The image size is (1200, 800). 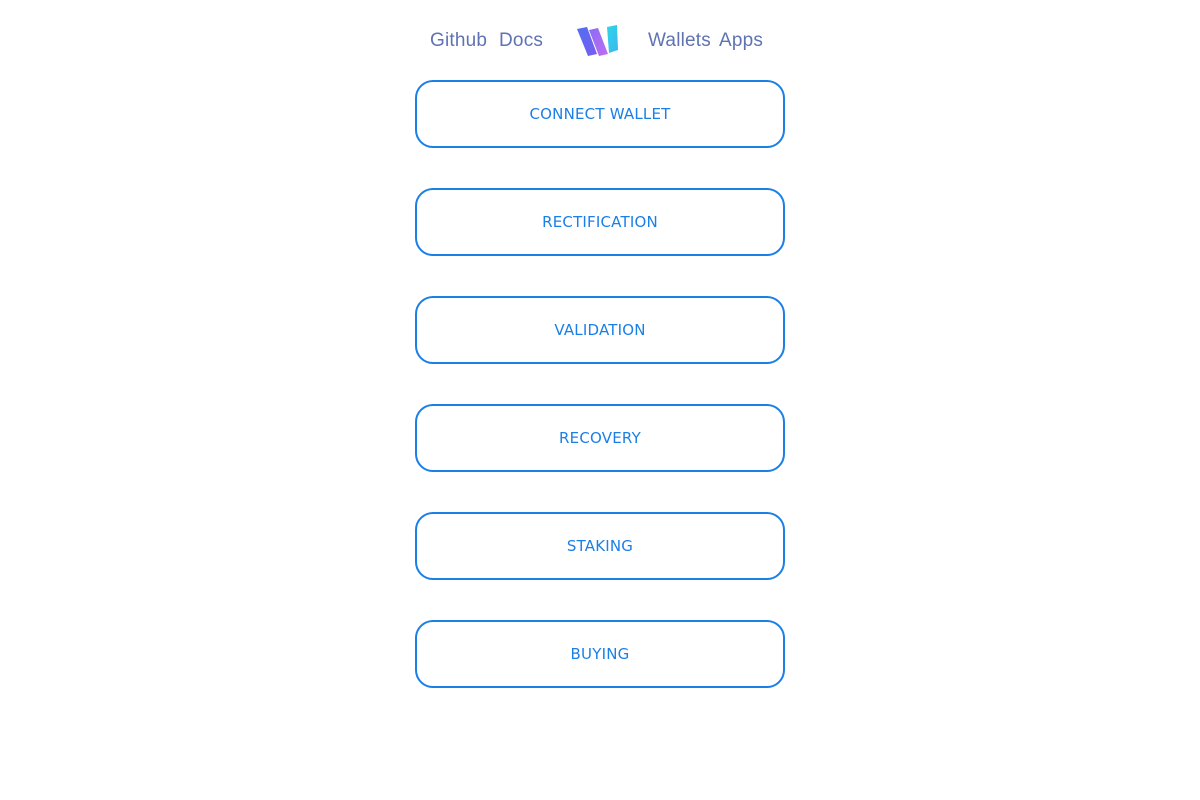 What do you see at coordinates (600, 222) in the screenshot?
I see `rectification-button: RECTIFICATION` at bounding box center [600, 222].